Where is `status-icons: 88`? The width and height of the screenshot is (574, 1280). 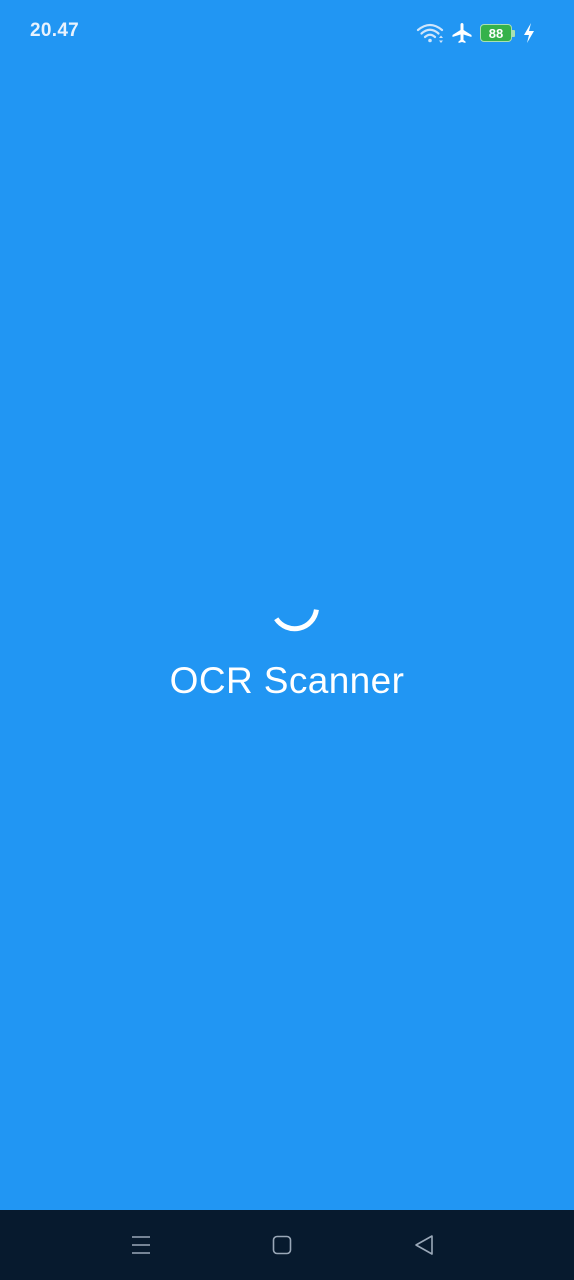
status-icons: 88 is located at coordinates (476, 33).